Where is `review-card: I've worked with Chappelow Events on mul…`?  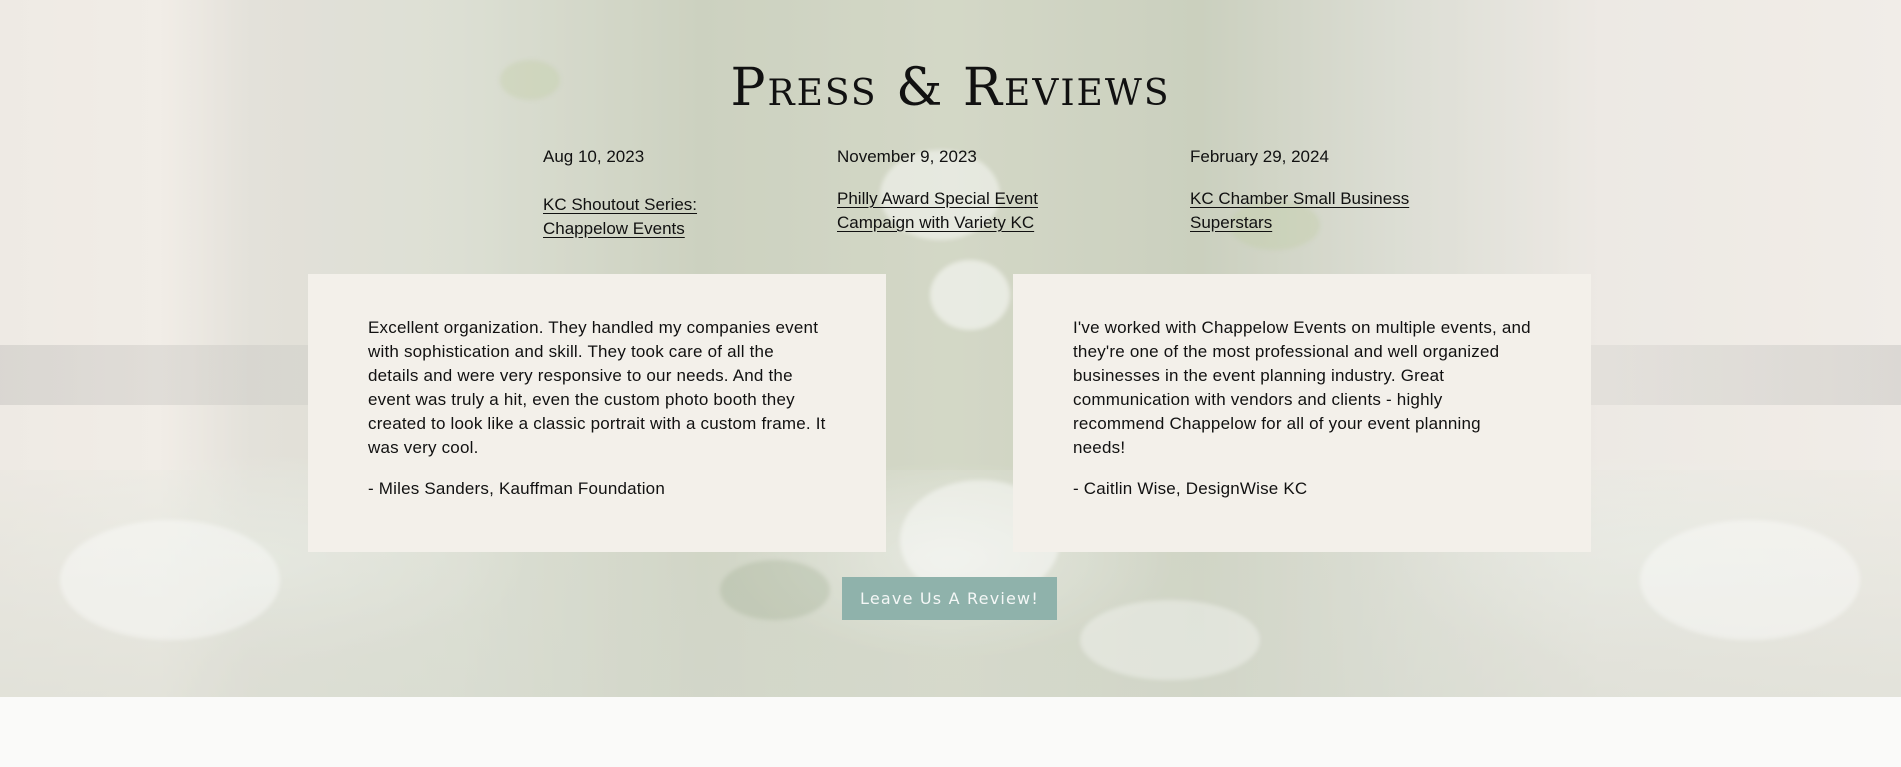 review-card: I've worked with Chappelow Events on mul… is located at coordinates (1302, 413).